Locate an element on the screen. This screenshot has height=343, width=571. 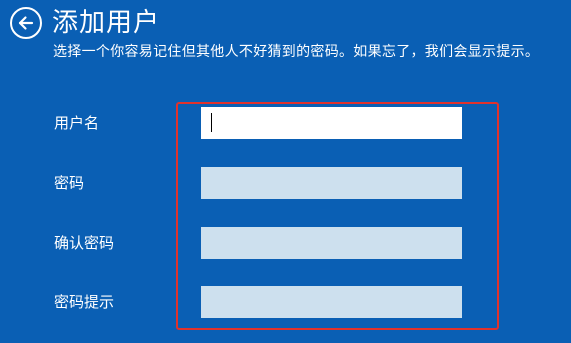
confirm-password-field is located at coordinates (331, 243).